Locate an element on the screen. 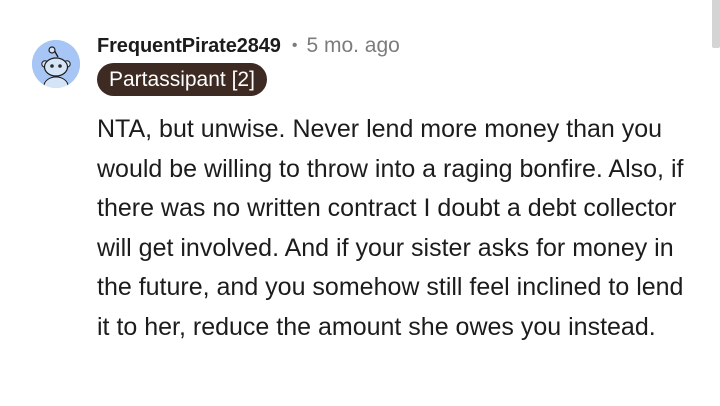  comment-header: FrequentPirate2849 • 5 mo. ago is located at coordinates (248, 46).